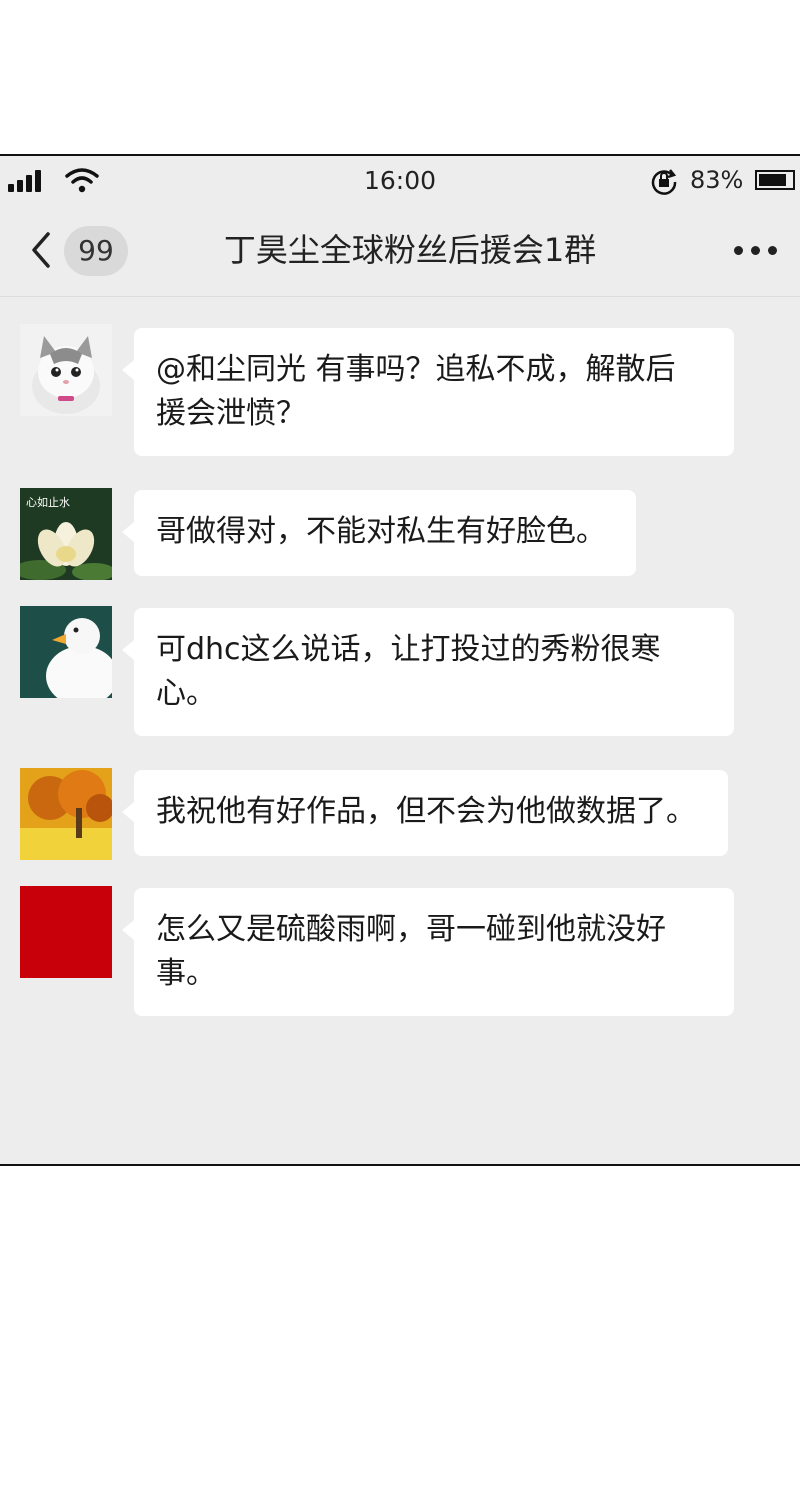  I want to click on avatar-lotus: 心如止水, so click(66, 534).